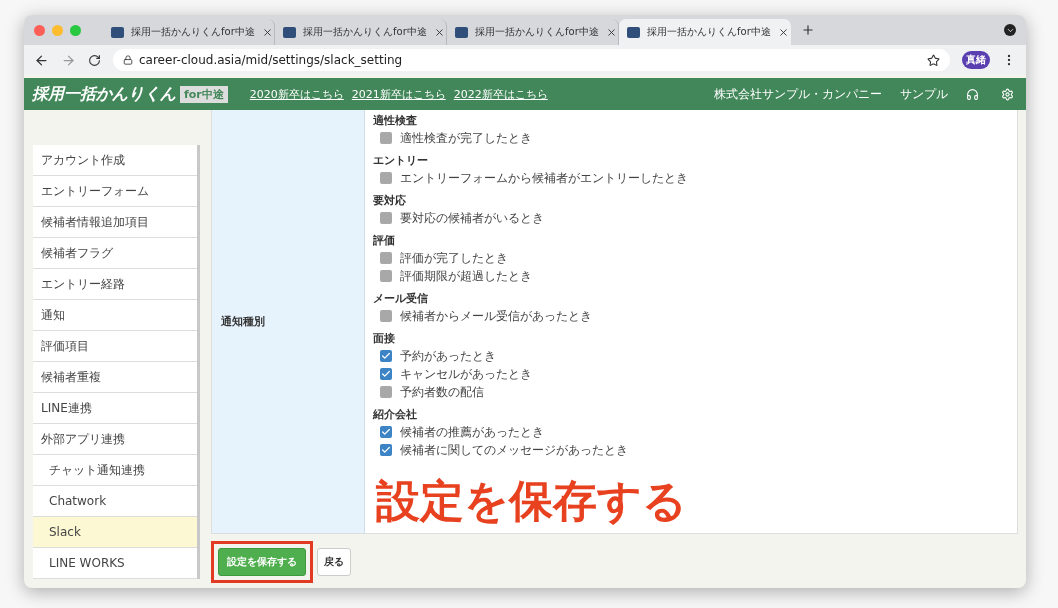 Image resolution: width=1058 pixels, height=608 pixels. What do you see at coordinates (544, 178) in the screenshot?
I see `option-label: エントリーフォームから候補者がエントリーしたとき` at bounding box center [544, 178].